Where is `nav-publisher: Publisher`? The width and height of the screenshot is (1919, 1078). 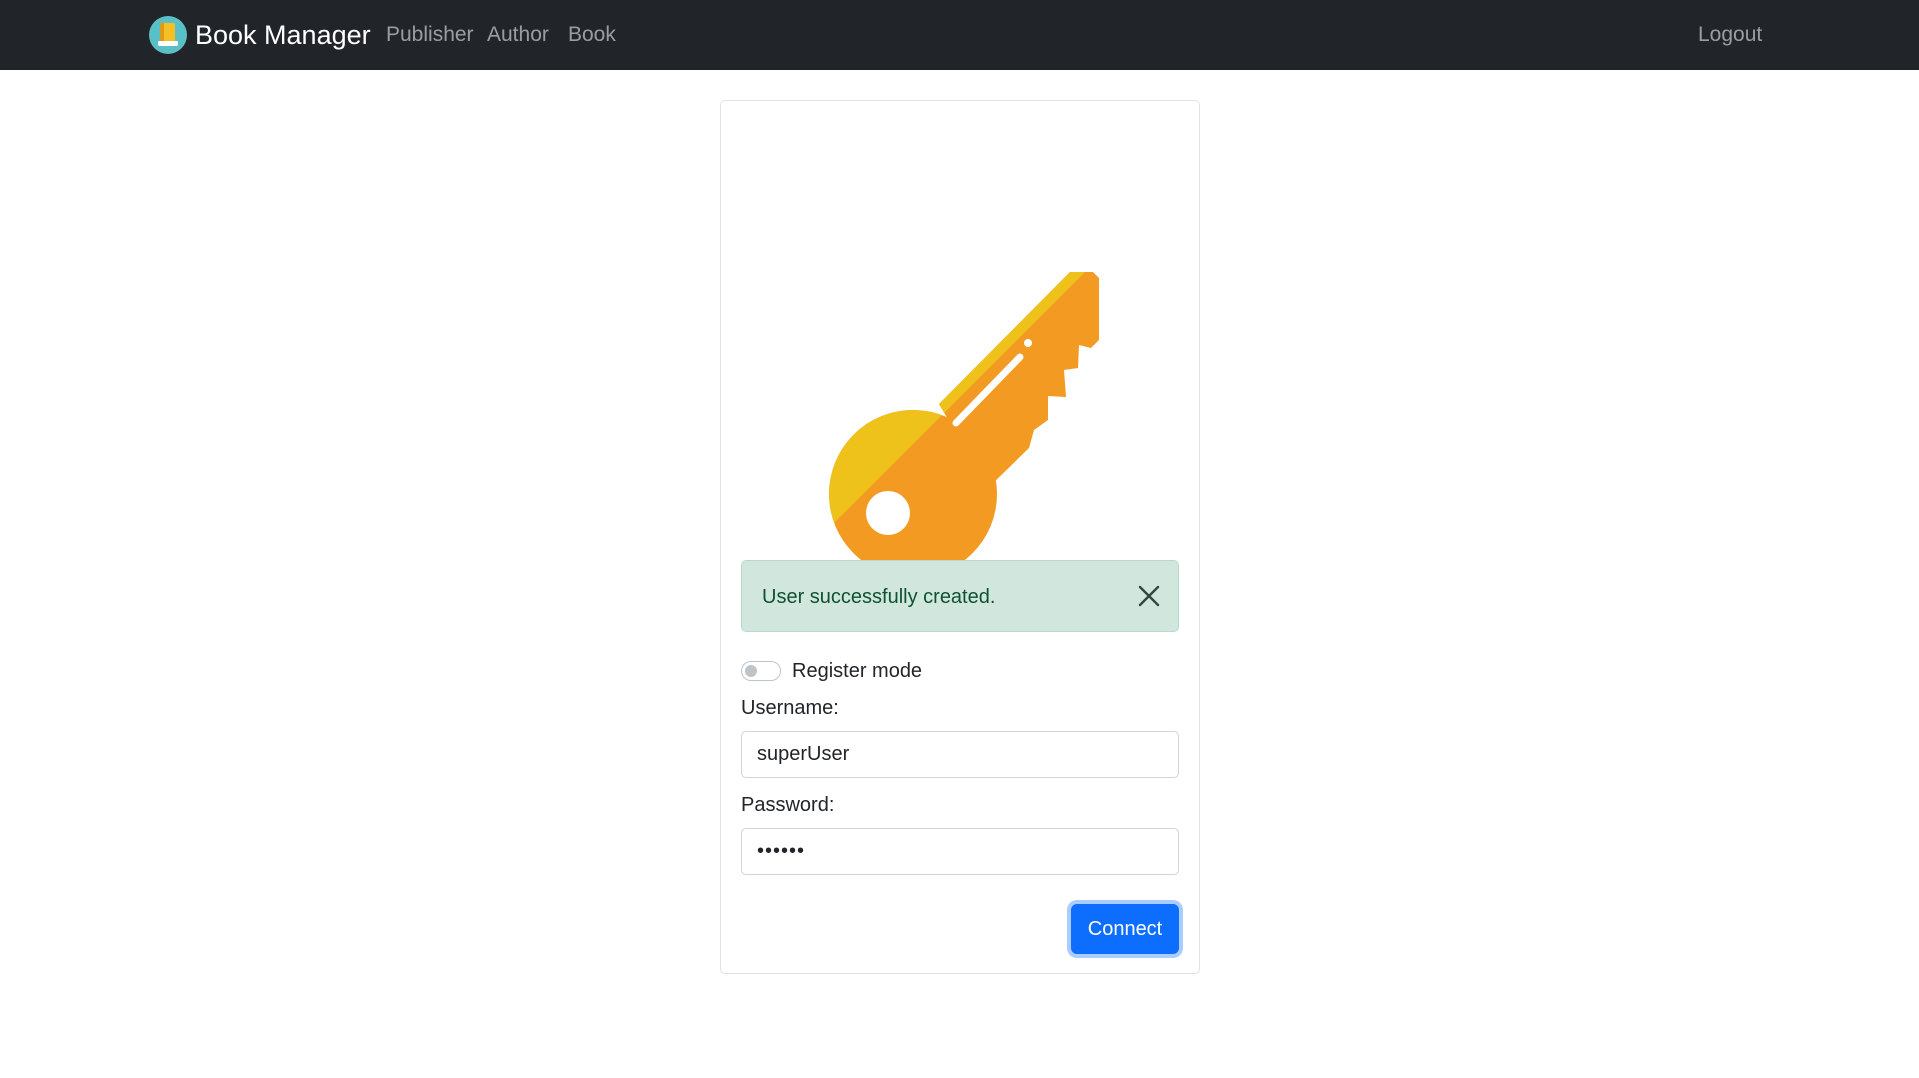 nav-publisher: Publisher is located at coordinates (430, 35).